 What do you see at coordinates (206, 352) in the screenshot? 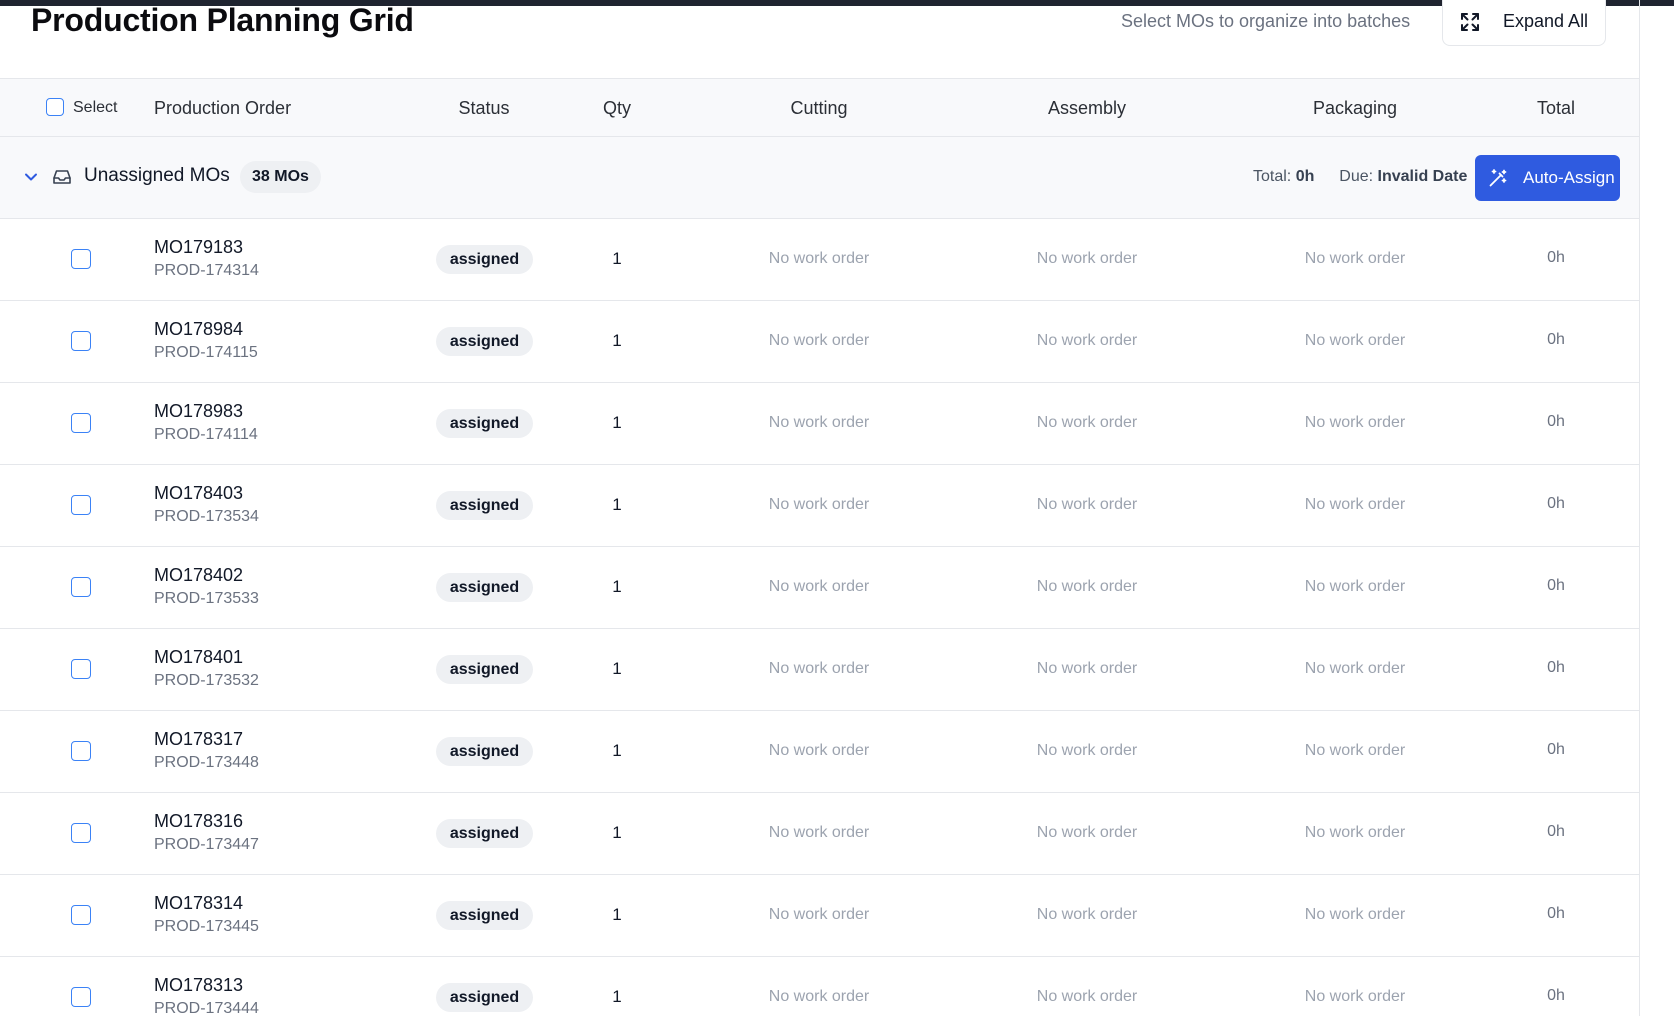
I see `product-code: PROD-174115` at bounding box center [206, 352].